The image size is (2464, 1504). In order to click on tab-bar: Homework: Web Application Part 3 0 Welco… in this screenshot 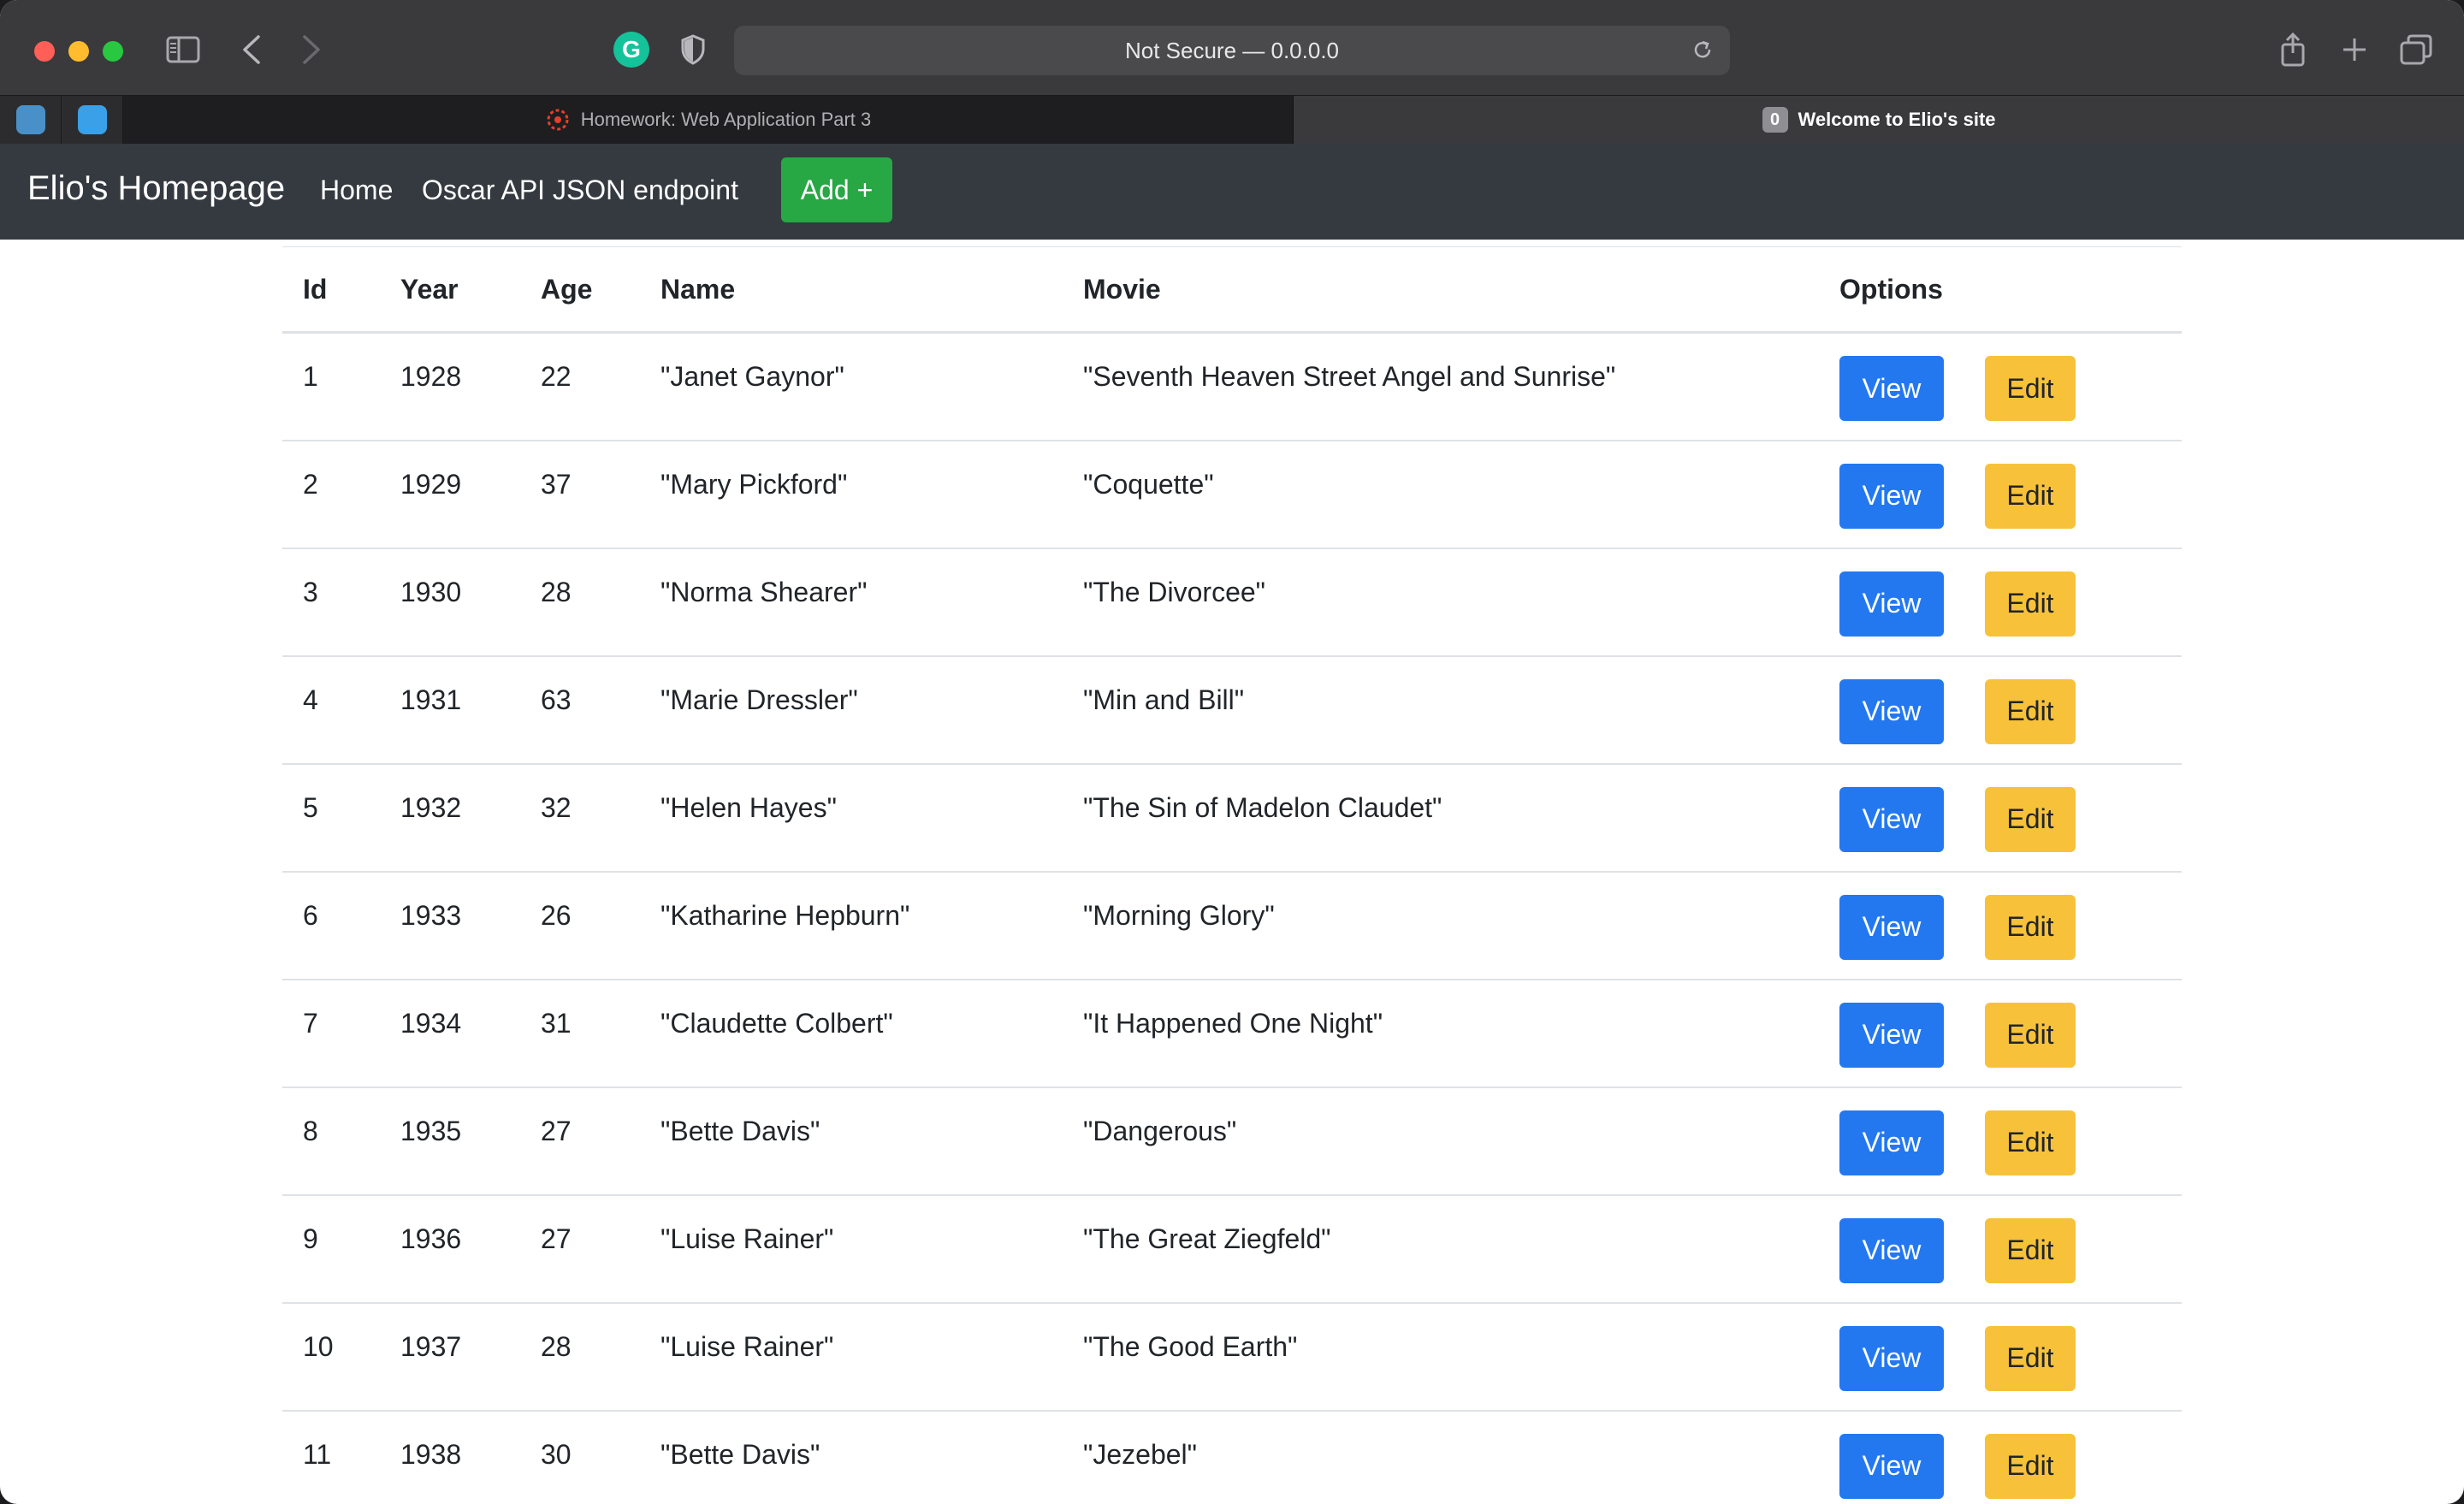, I will do `click(1232, 120)`.